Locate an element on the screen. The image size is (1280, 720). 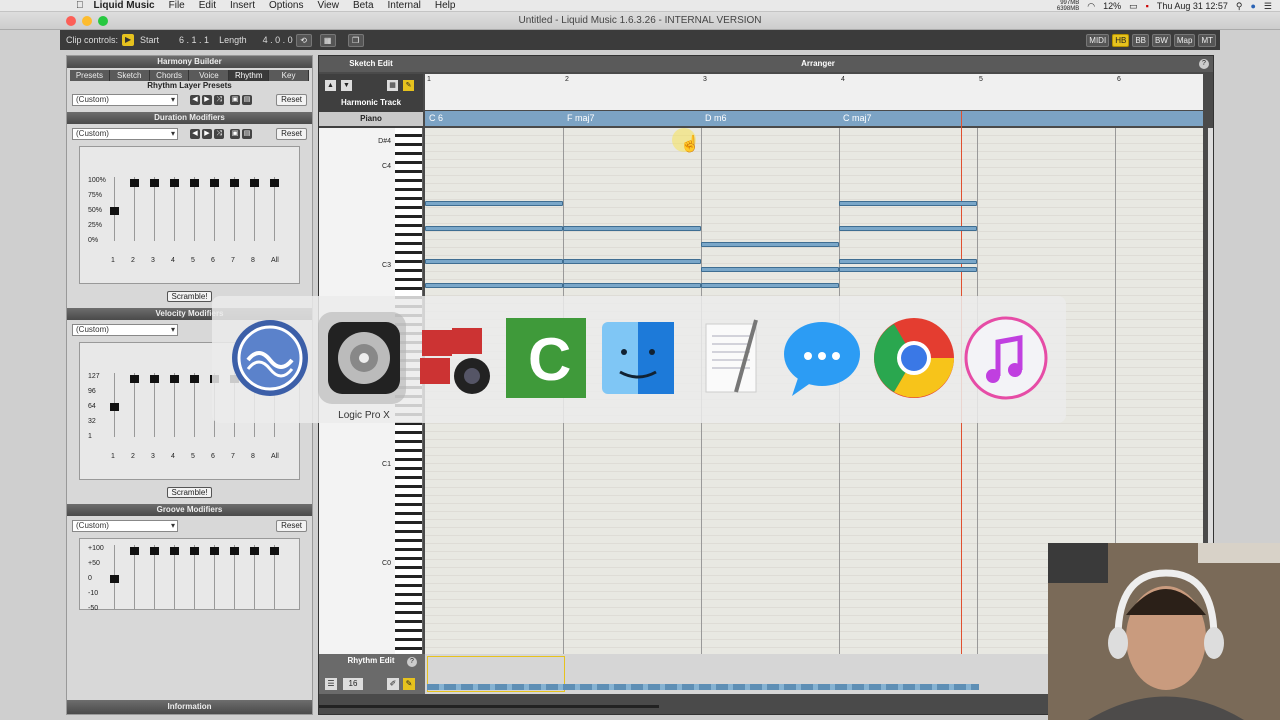
duration-scramble-button: Scramble! is located at coordinates (189, 296).